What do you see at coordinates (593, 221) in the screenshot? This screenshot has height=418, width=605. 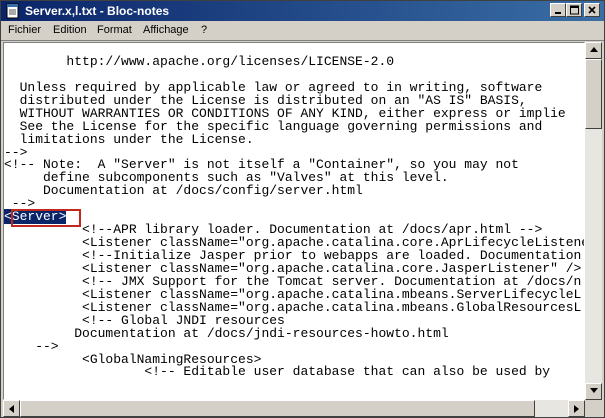 I see `vertical-scrollbar` at bounding box center [593, 221].